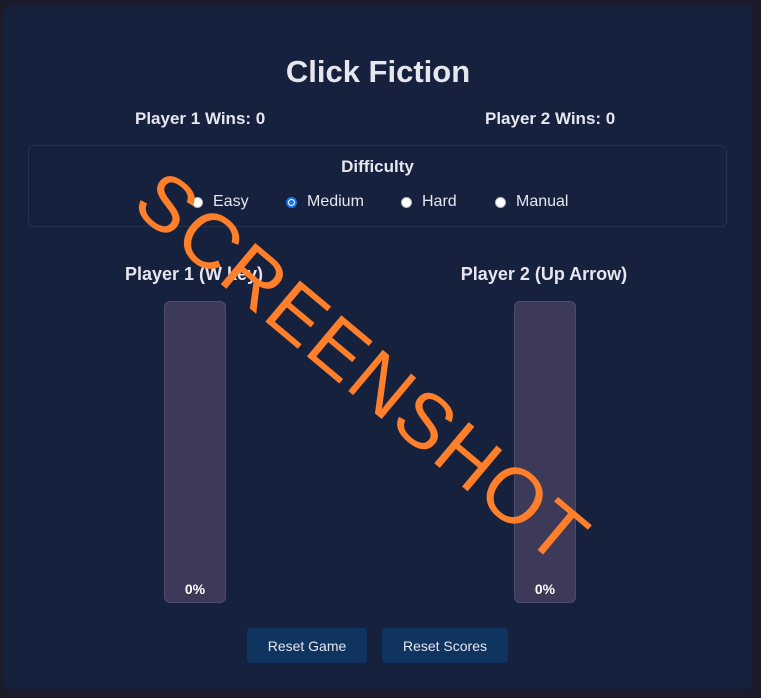 This screenshot has width=761, height=698. I want to click on player2-label: Player 2 (Up Arrow), so click(544, 274).